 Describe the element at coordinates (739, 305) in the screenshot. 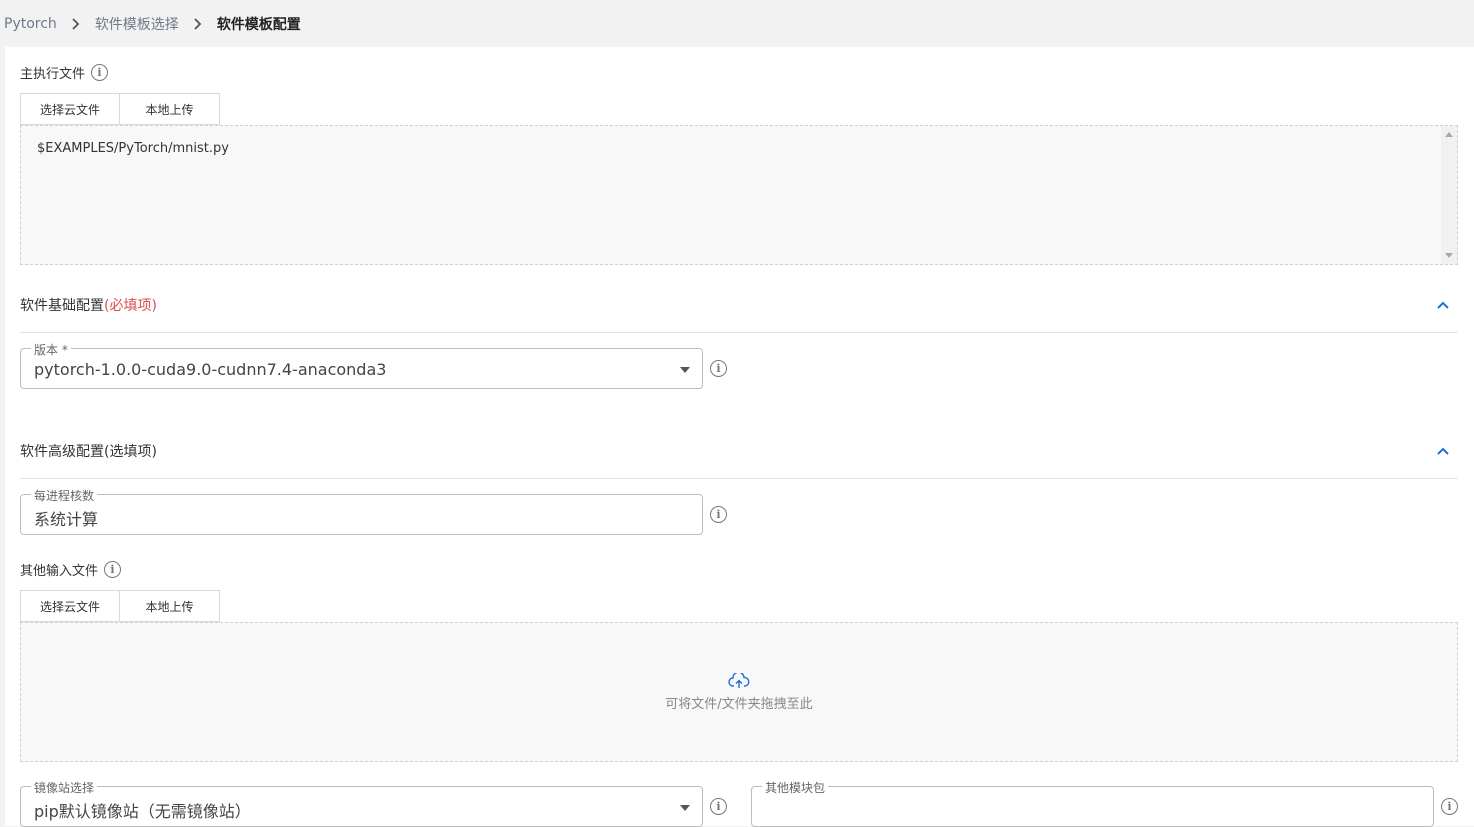

I see `basic-config-header: 软件基础配置(必填项)` at that location.